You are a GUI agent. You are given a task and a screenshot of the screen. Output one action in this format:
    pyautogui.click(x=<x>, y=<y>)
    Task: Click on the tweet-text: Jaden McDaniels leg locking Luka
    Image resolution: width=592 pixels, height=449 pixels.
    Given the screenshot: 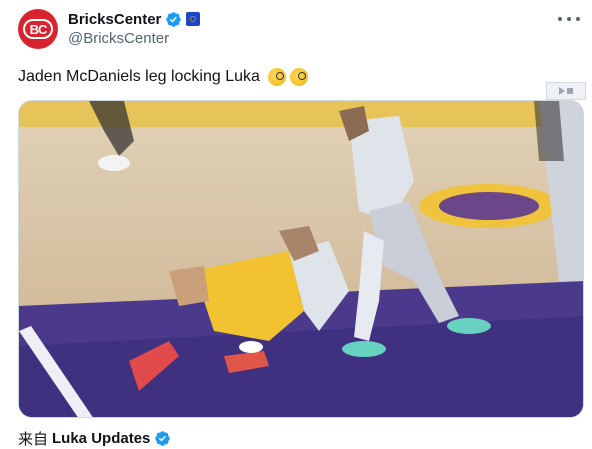 What is the action you would take?
    pyautogui.click(x=163, y=77)
    